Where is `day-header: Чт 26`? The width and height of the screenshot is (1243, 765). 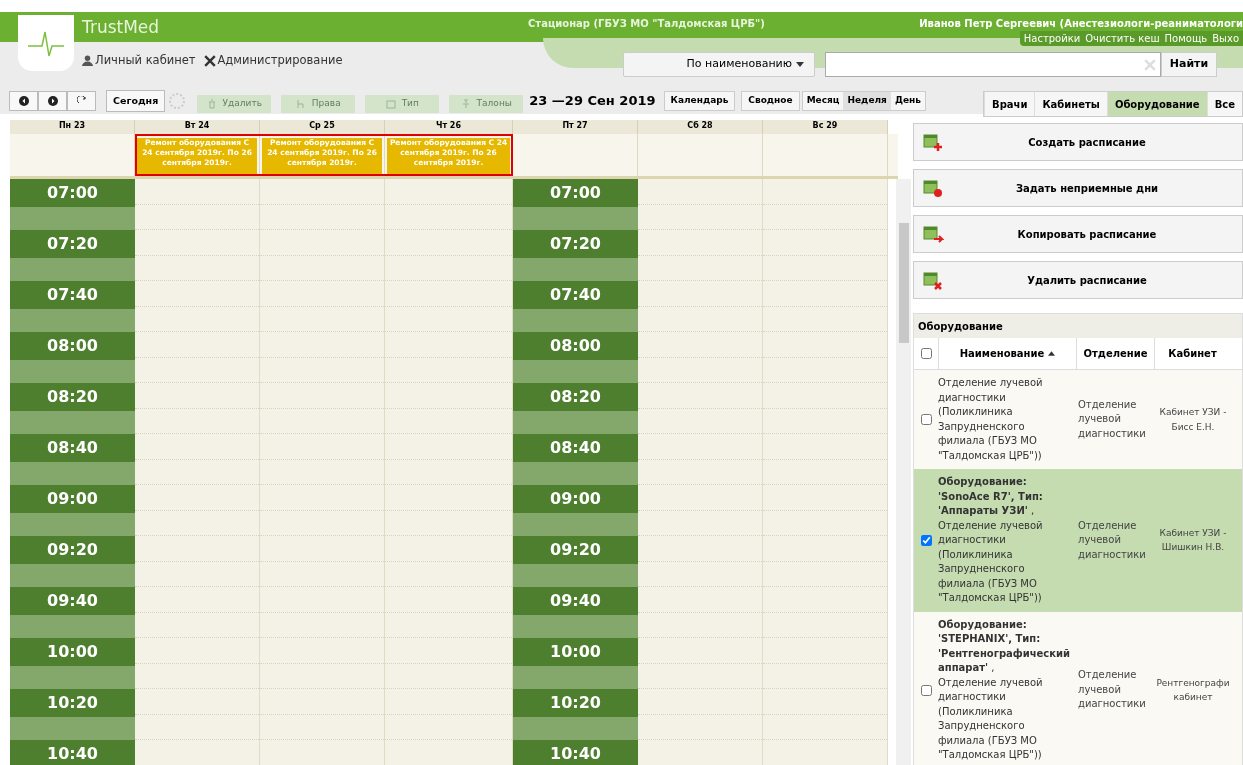
day-header: Чт 26 is located at coordinates (449, 127).